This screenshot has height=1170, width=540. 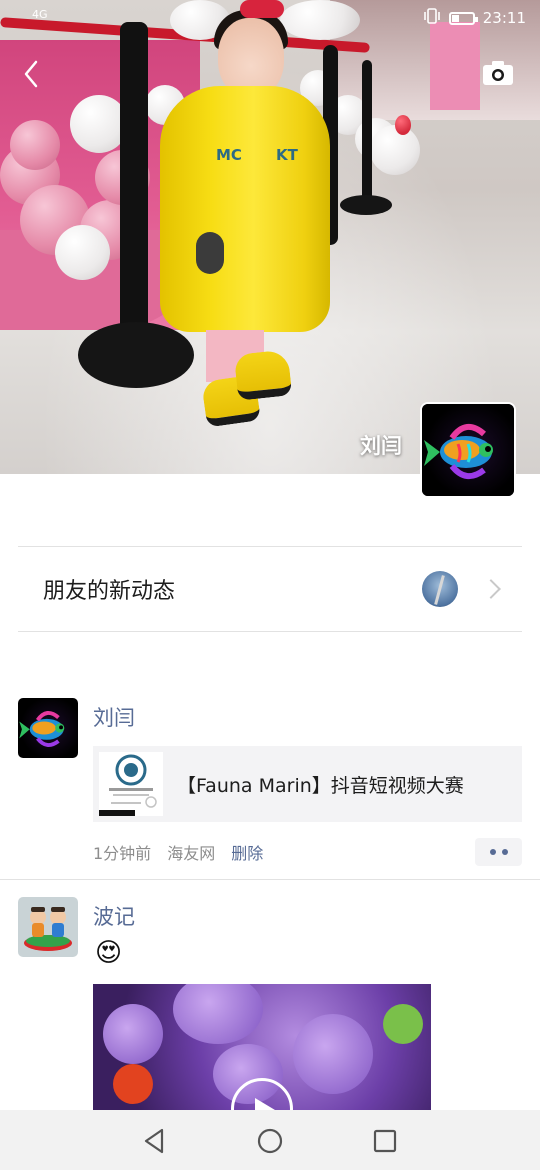 What do you see at coordinates (403, 1024) in the screenshot?
I see `coral-green-shape` at bounding box center [403, 1024].